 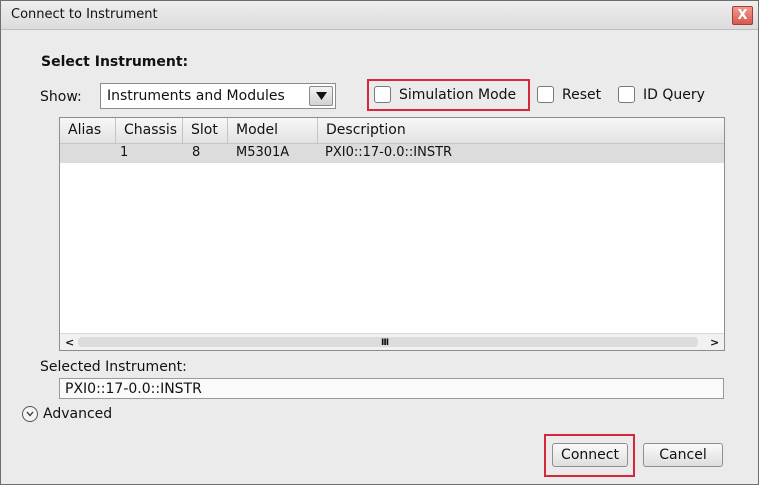 I want to click on table-header: Alias Chassis Slot Model Description, so click(x=392, y=131).